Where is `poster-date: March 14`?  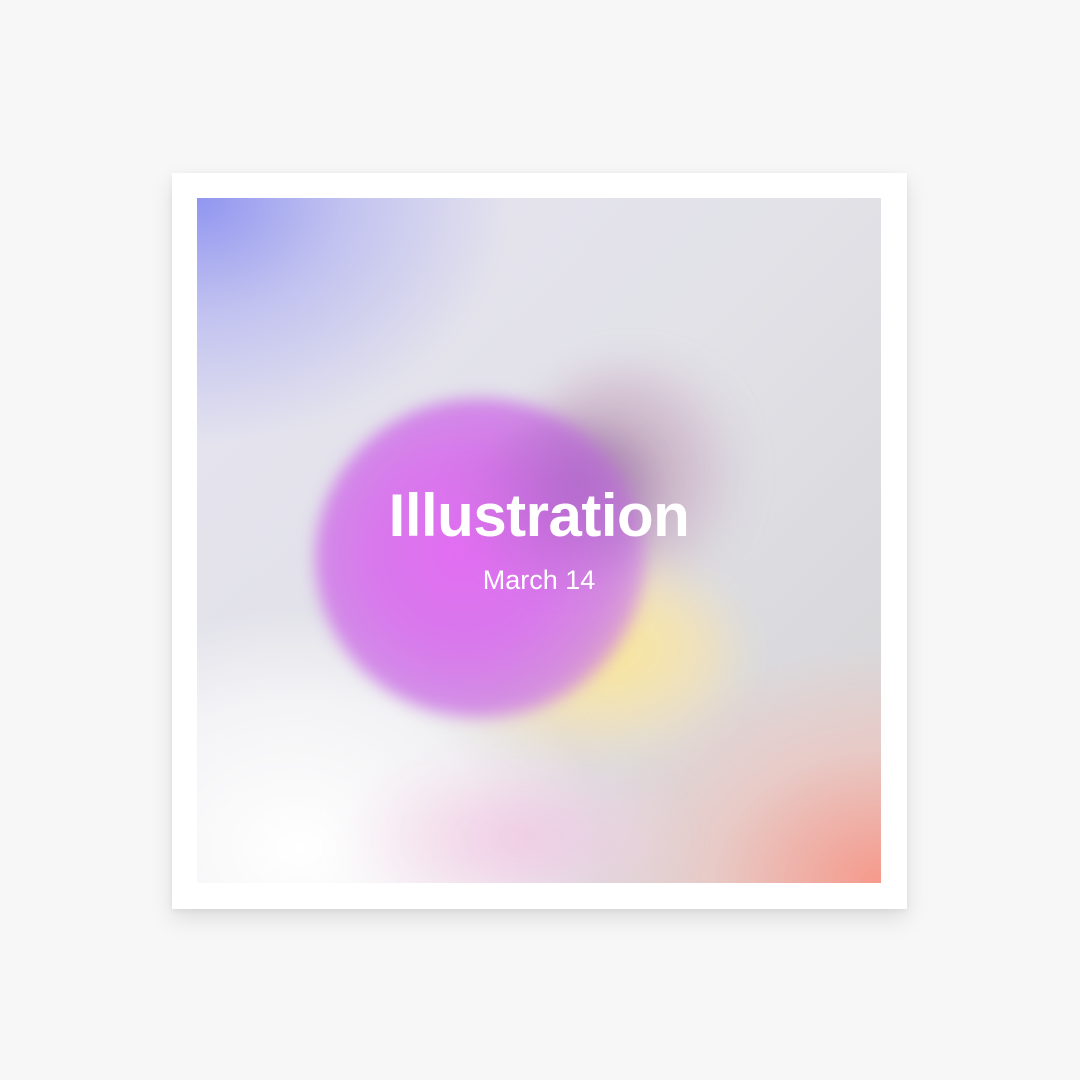 poster-date: March 14 is located at coordinates (539, 580).